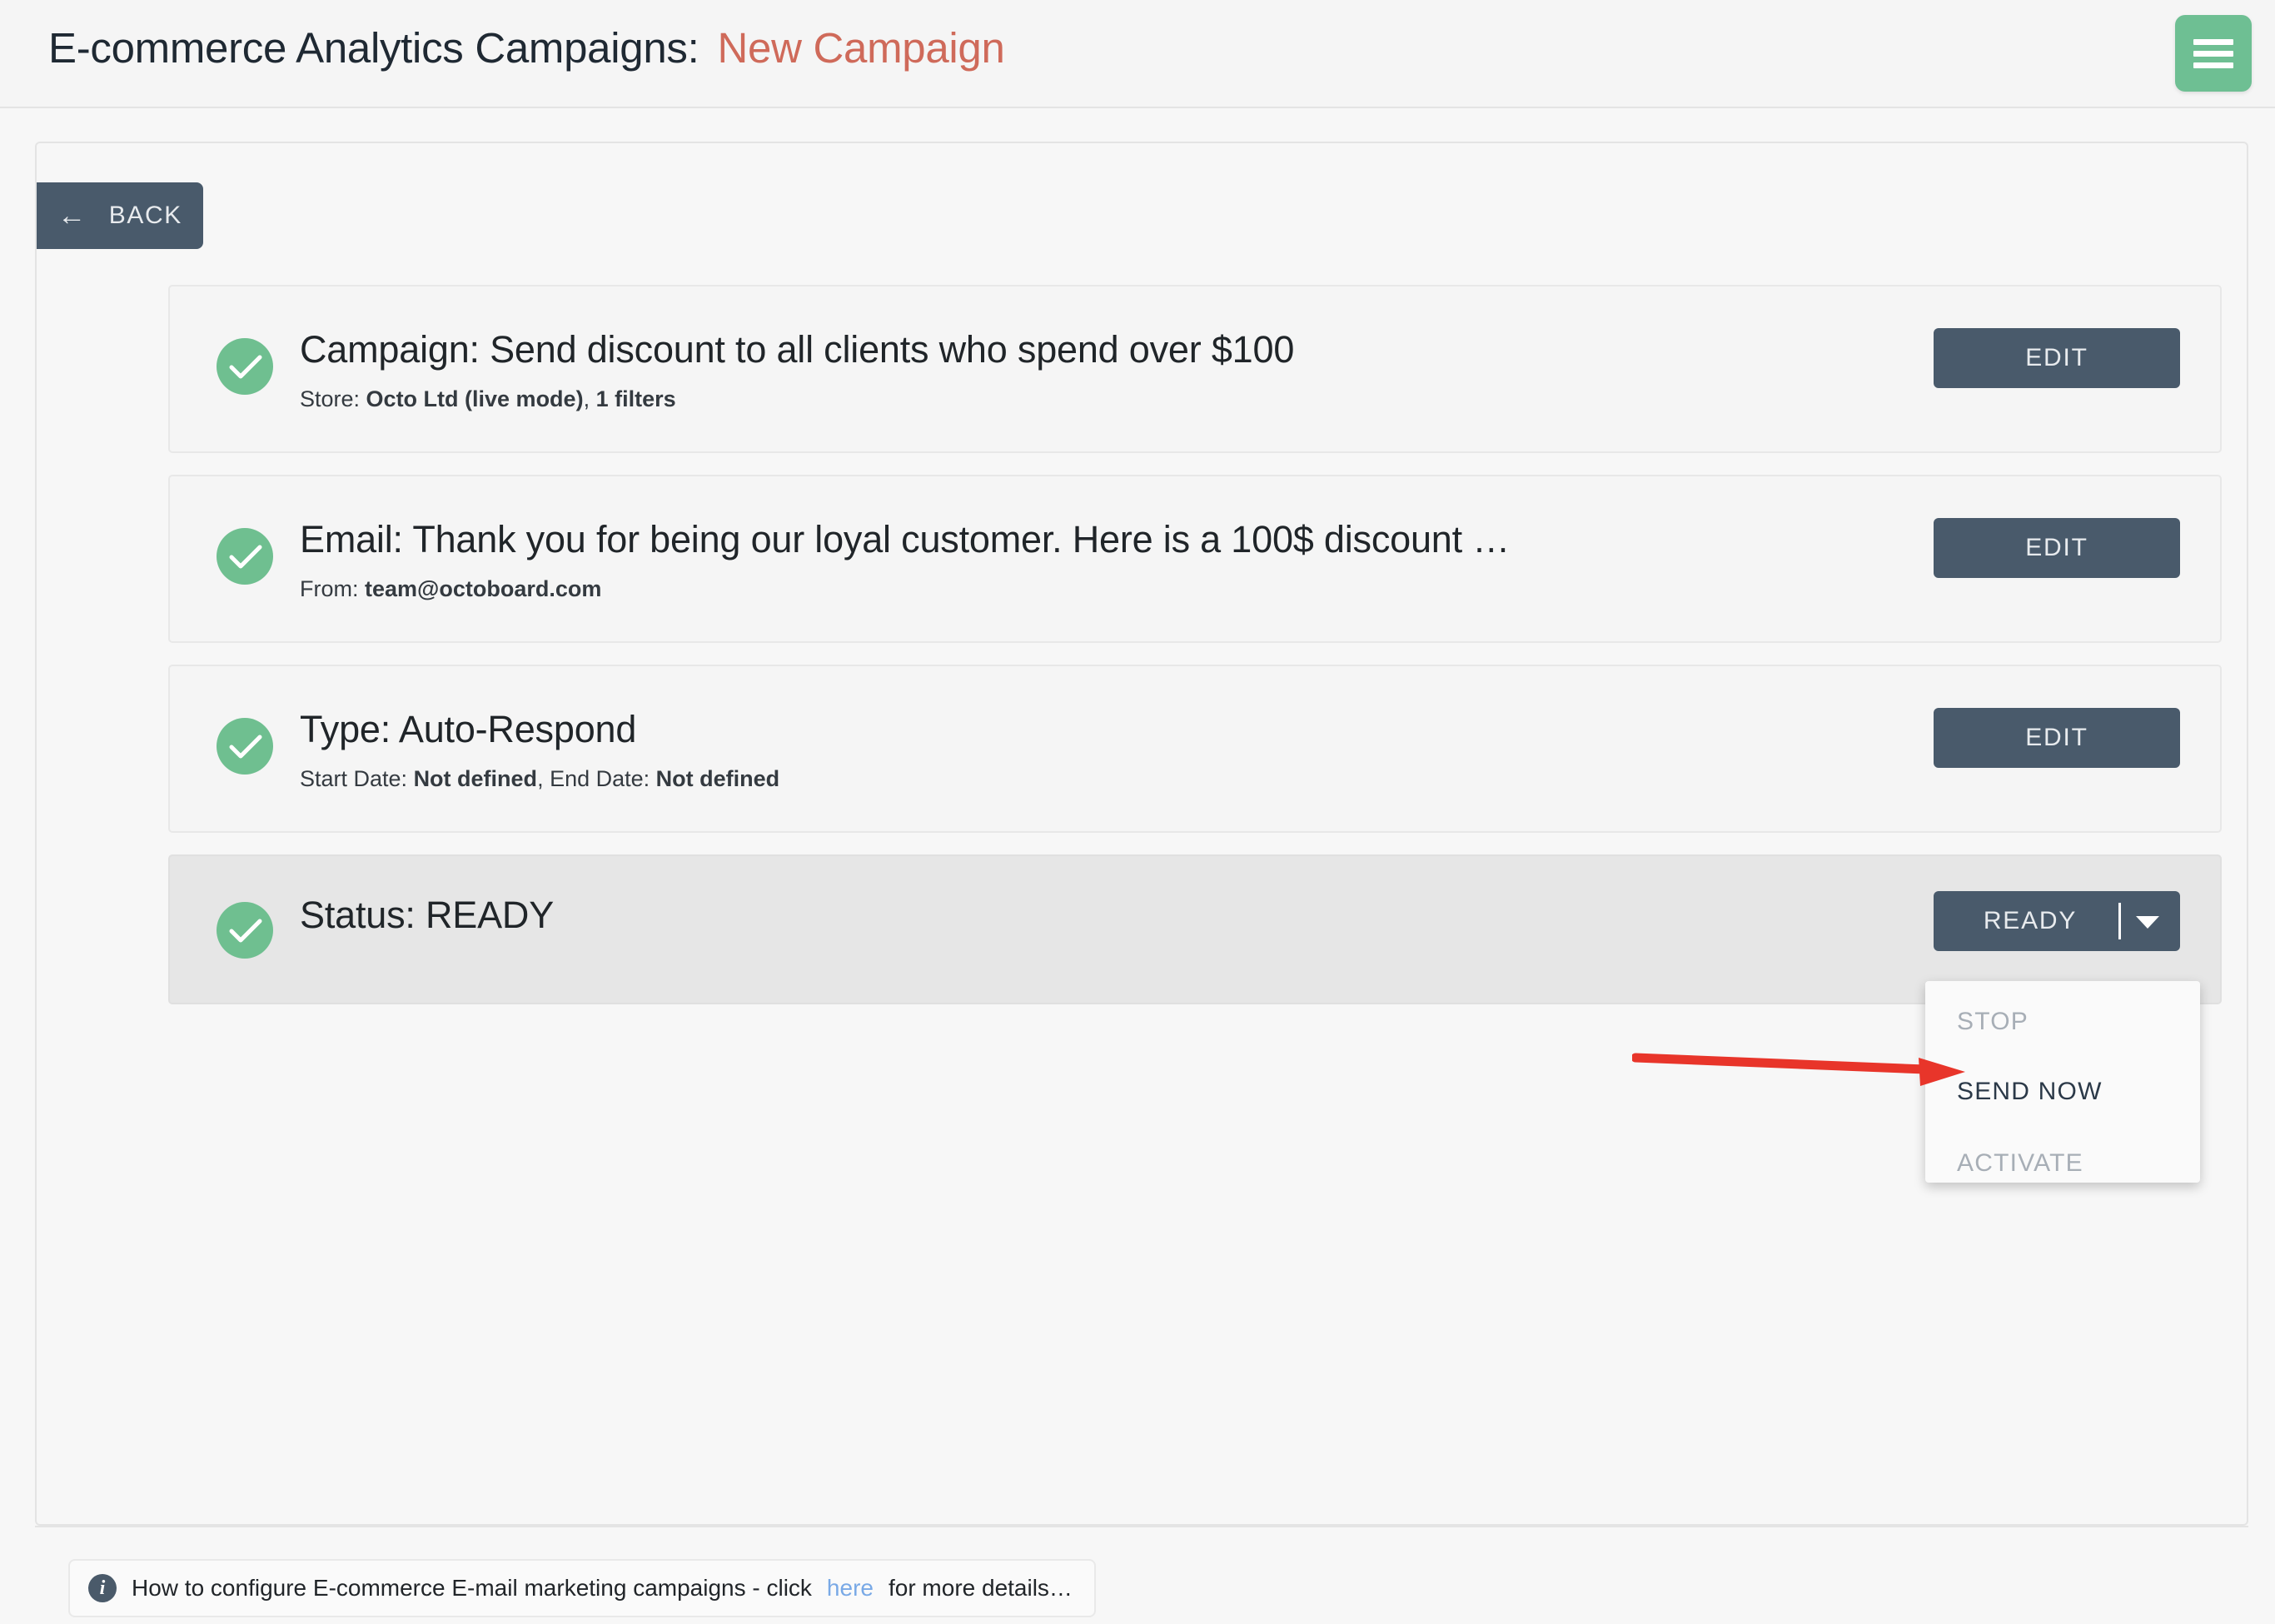  I want to click on sub-bold: Not defined, so click(475, 779).